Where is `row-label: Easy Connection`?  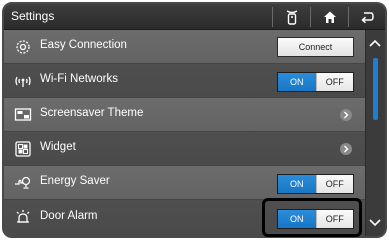
row-label: Easy Connection is located at coordinates (83, 45).